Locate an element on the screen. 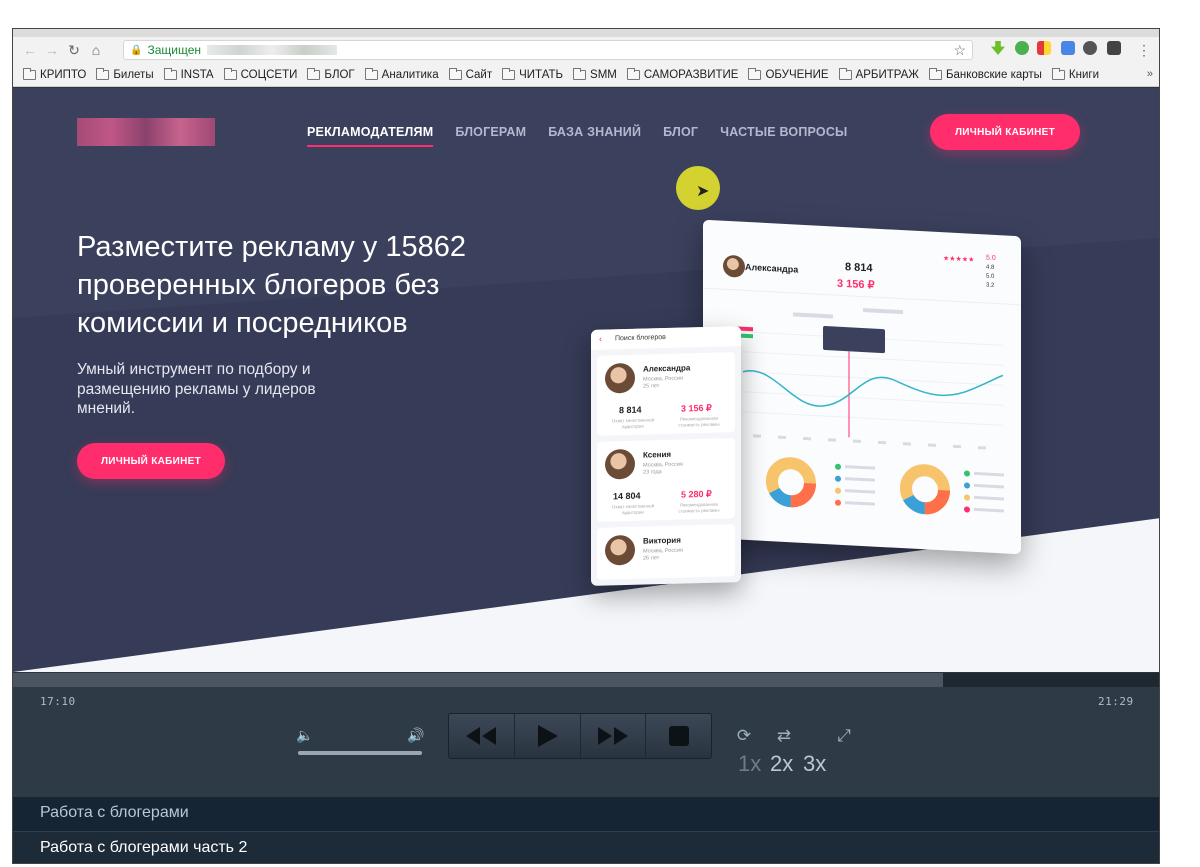  blogger-age: 25 лет is located at coordinates (651, 386).